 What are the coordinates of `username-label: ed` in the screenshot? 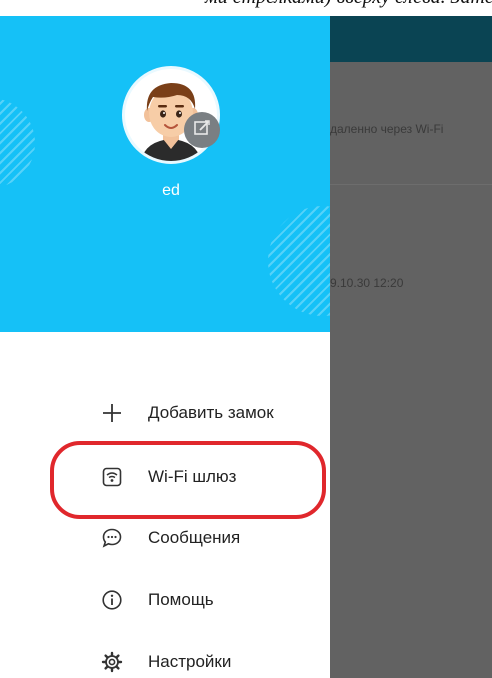 It's located at (171, 190).